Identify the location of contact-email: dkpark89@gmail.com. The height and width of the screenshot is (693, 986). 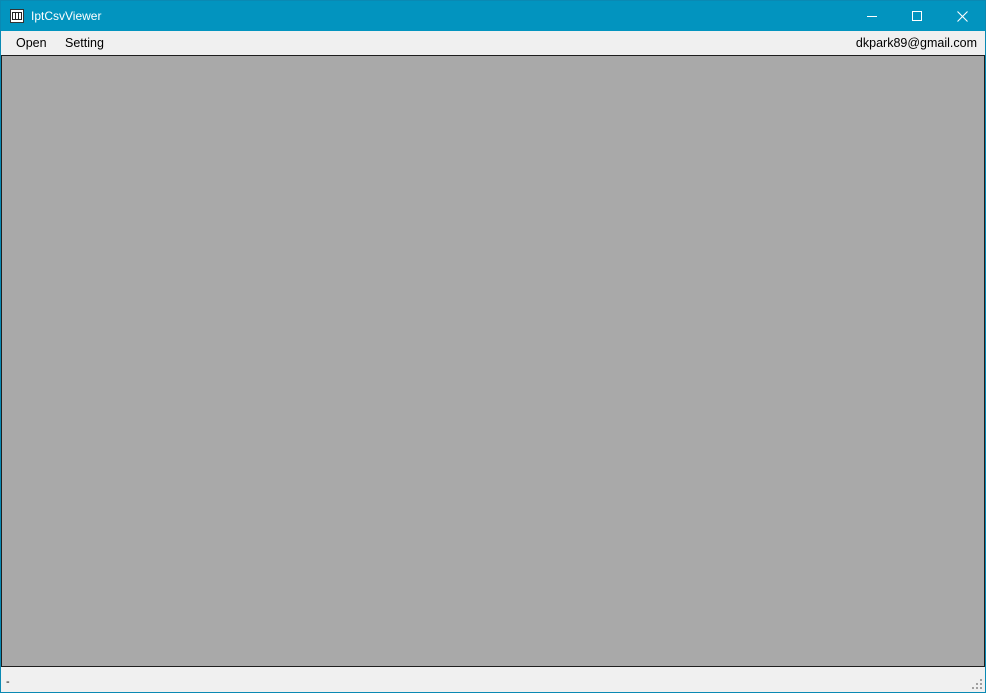
(916, 43).